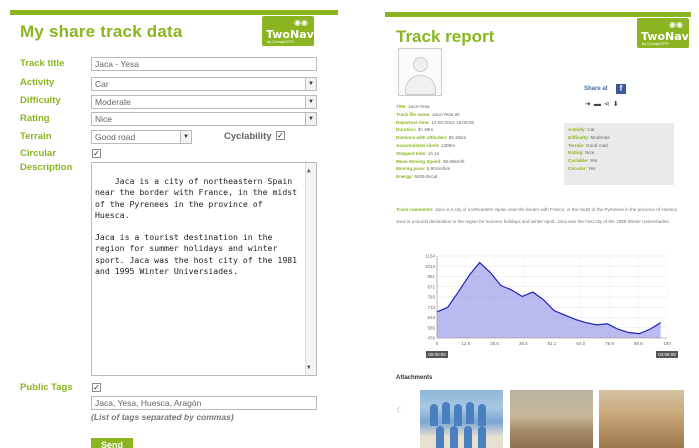 This screenshot has width=699, height=448. What do you see at coordinates (582, 168) in the screenshot?
I see `attr-row: Circular: Yes` at bounding box center [582, 168].